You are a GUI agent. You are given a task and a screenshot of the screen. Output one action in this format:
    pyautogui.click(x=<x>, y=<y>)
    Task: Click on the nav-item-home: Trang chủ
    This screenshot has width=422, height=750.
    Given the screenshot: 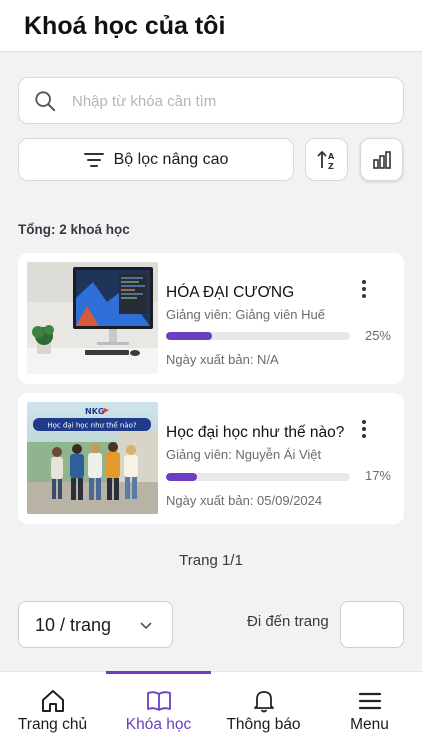 What is the action you would take?
    pyautogui.click(x=52, y=711)
    